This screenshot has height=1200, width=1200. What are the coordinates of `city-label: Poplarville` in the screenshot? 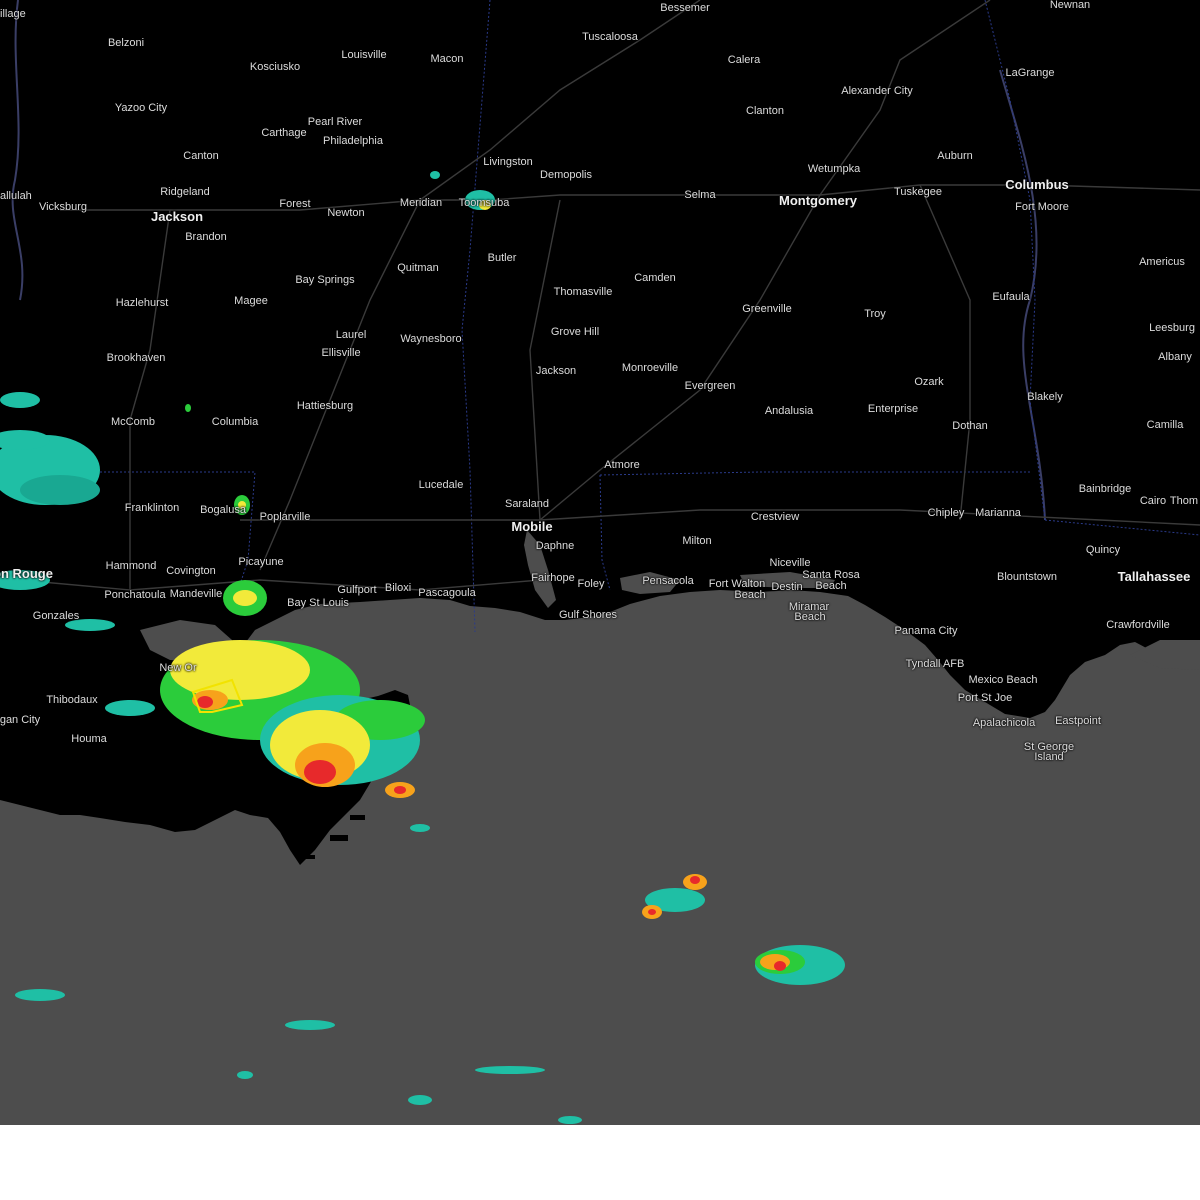 It's located at (285, 517).